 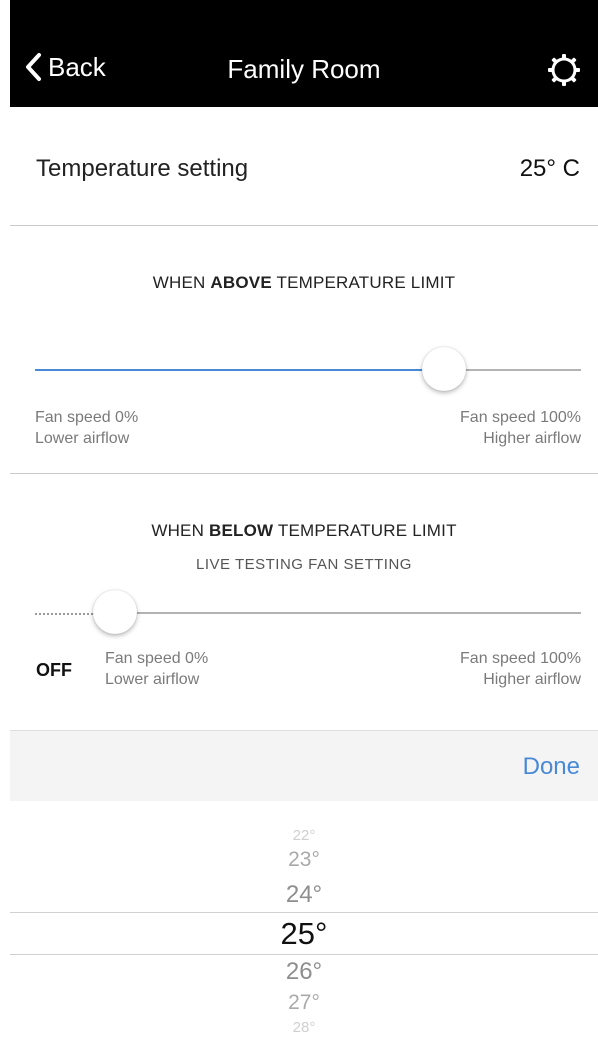 I want to click on above-min-caption: Fan speed 0% Lower airflow, so click(x=86, y=428).